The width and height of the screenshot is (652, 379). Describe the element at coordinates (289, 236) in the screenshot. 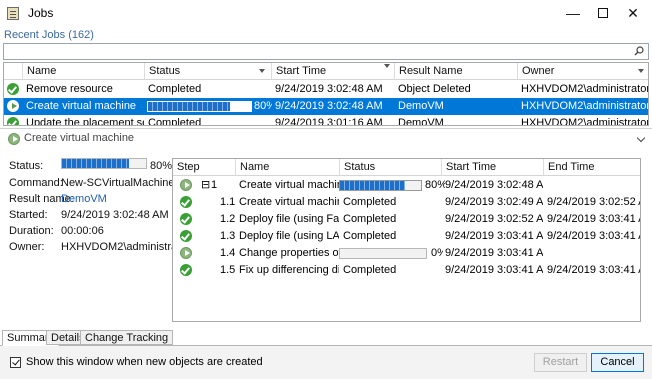

I see `step-name: Deploy file (using LAN)` at that location.